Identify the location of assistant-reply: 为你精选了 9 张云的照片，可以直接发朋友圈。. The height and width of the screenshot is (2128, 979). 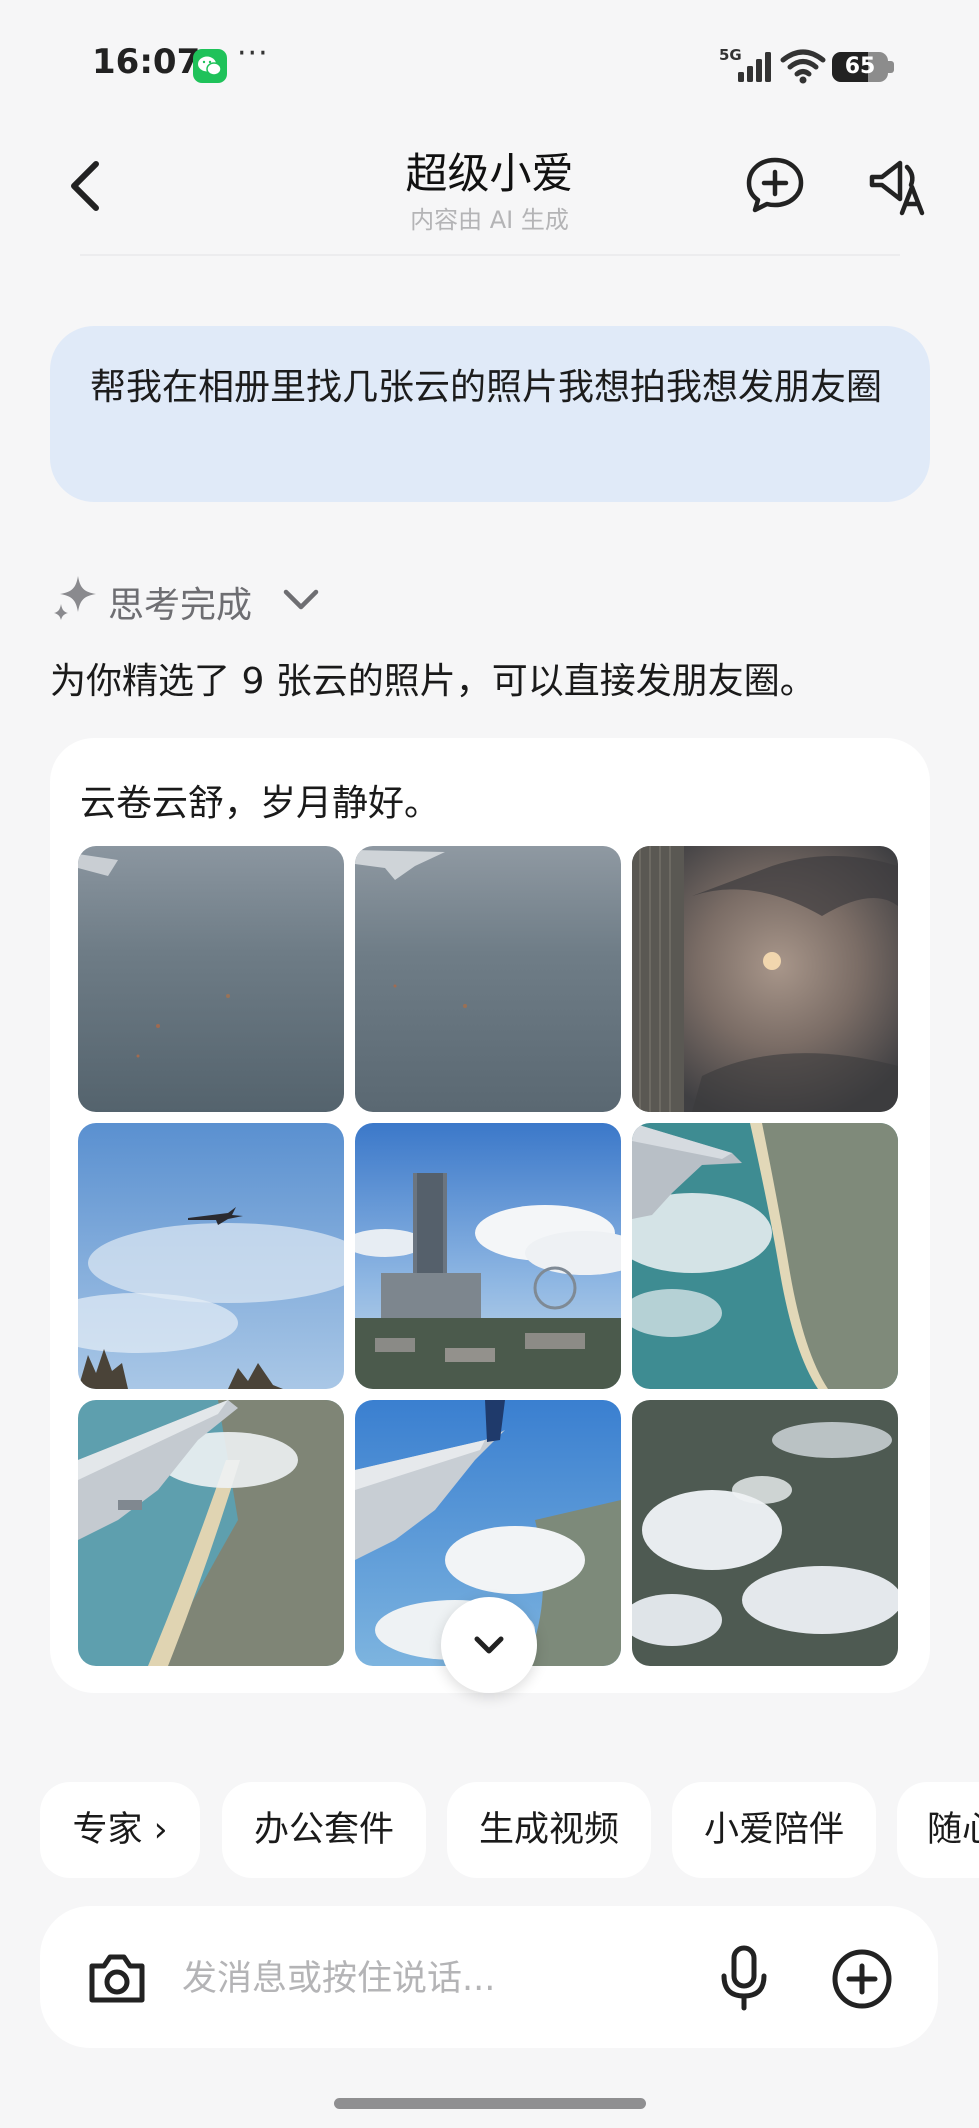
(433, 681).